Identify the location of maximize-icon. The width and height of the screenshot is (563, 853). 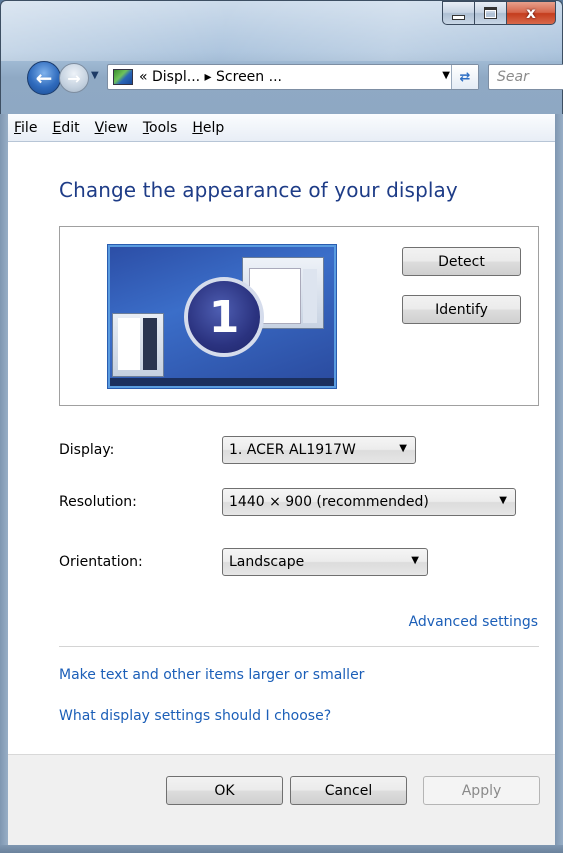
(490, 13).